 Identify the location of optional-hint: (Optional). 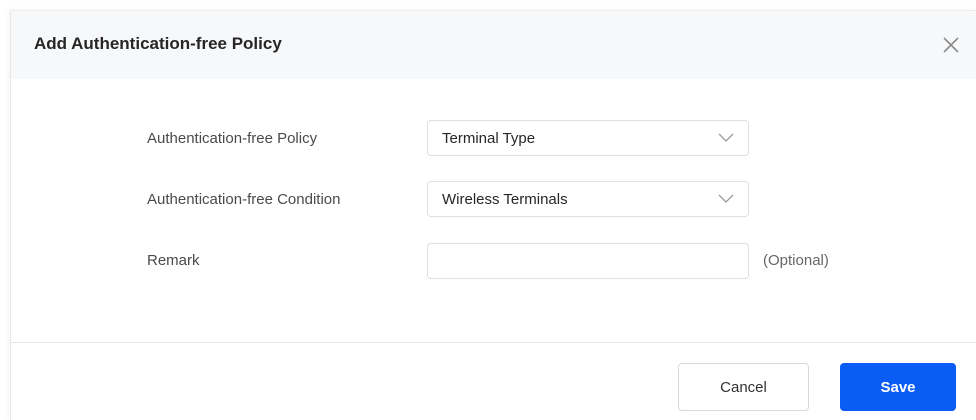
(796, 260).